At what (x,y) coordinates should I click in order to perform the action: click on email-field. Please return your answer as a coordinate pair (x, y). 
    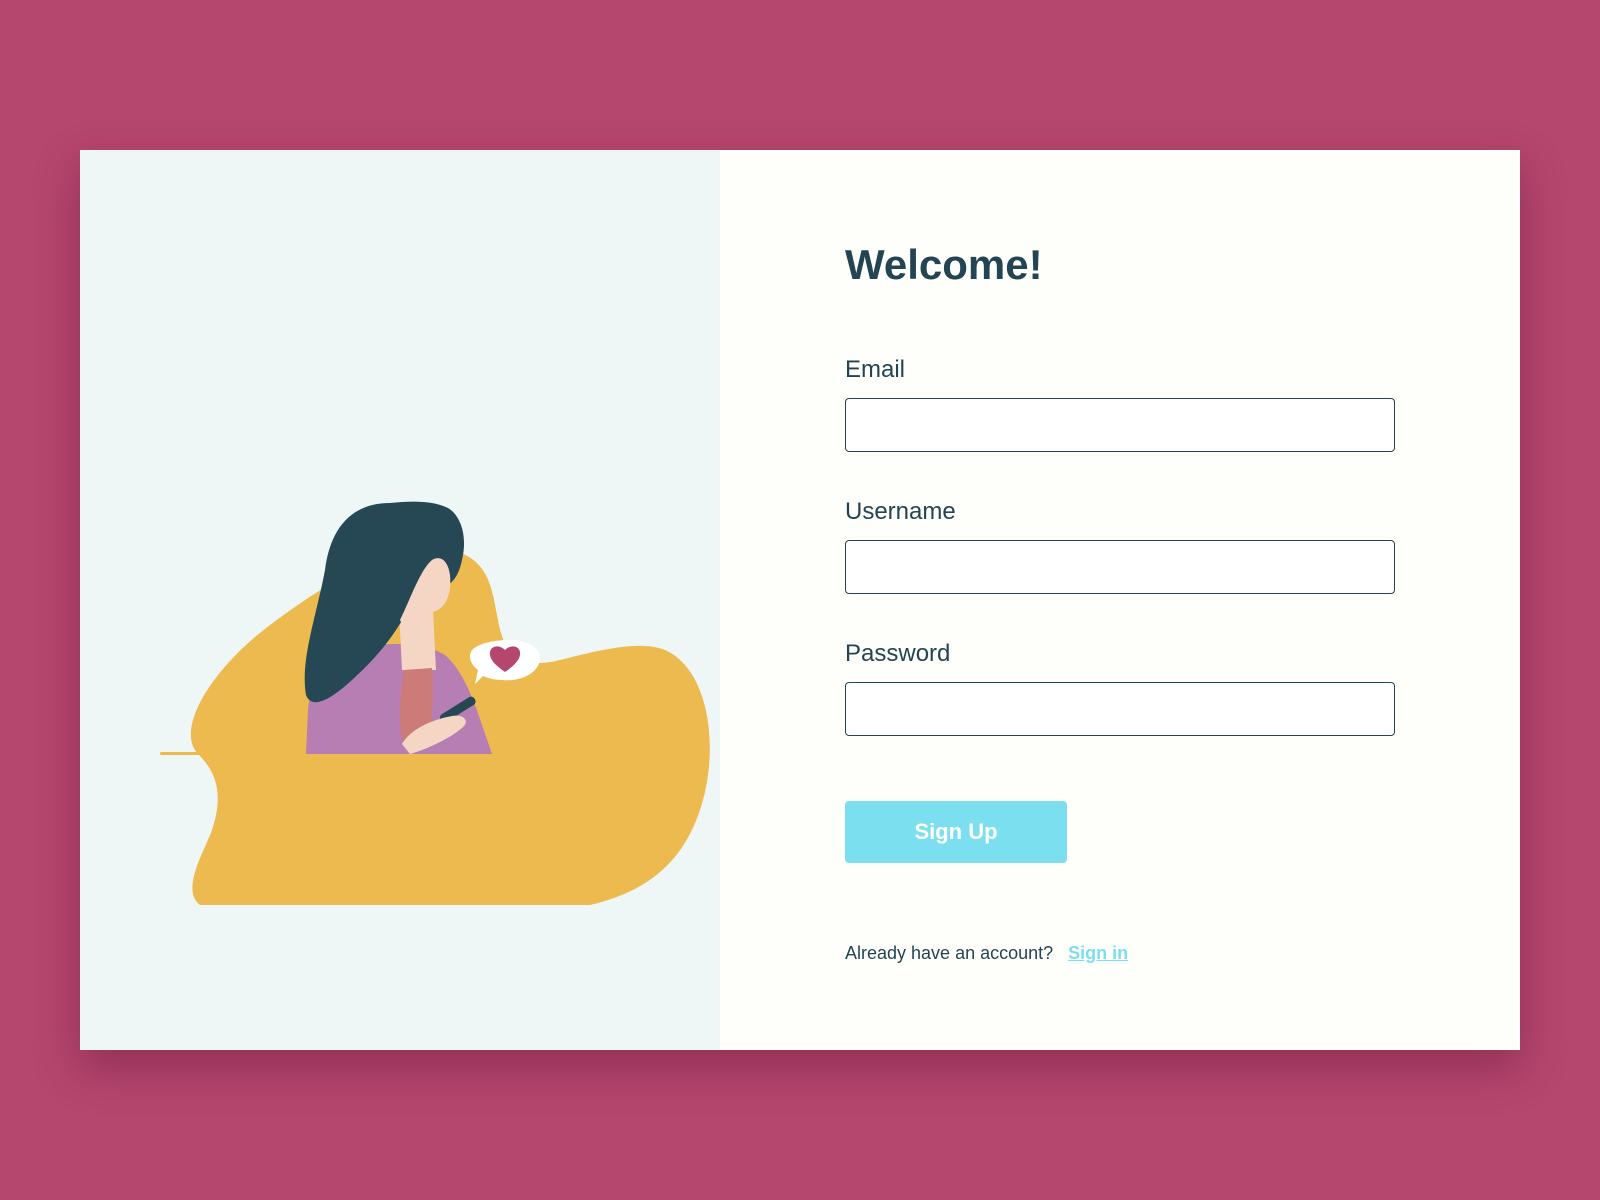
    Looking at the image, I should click on (1120, 425).